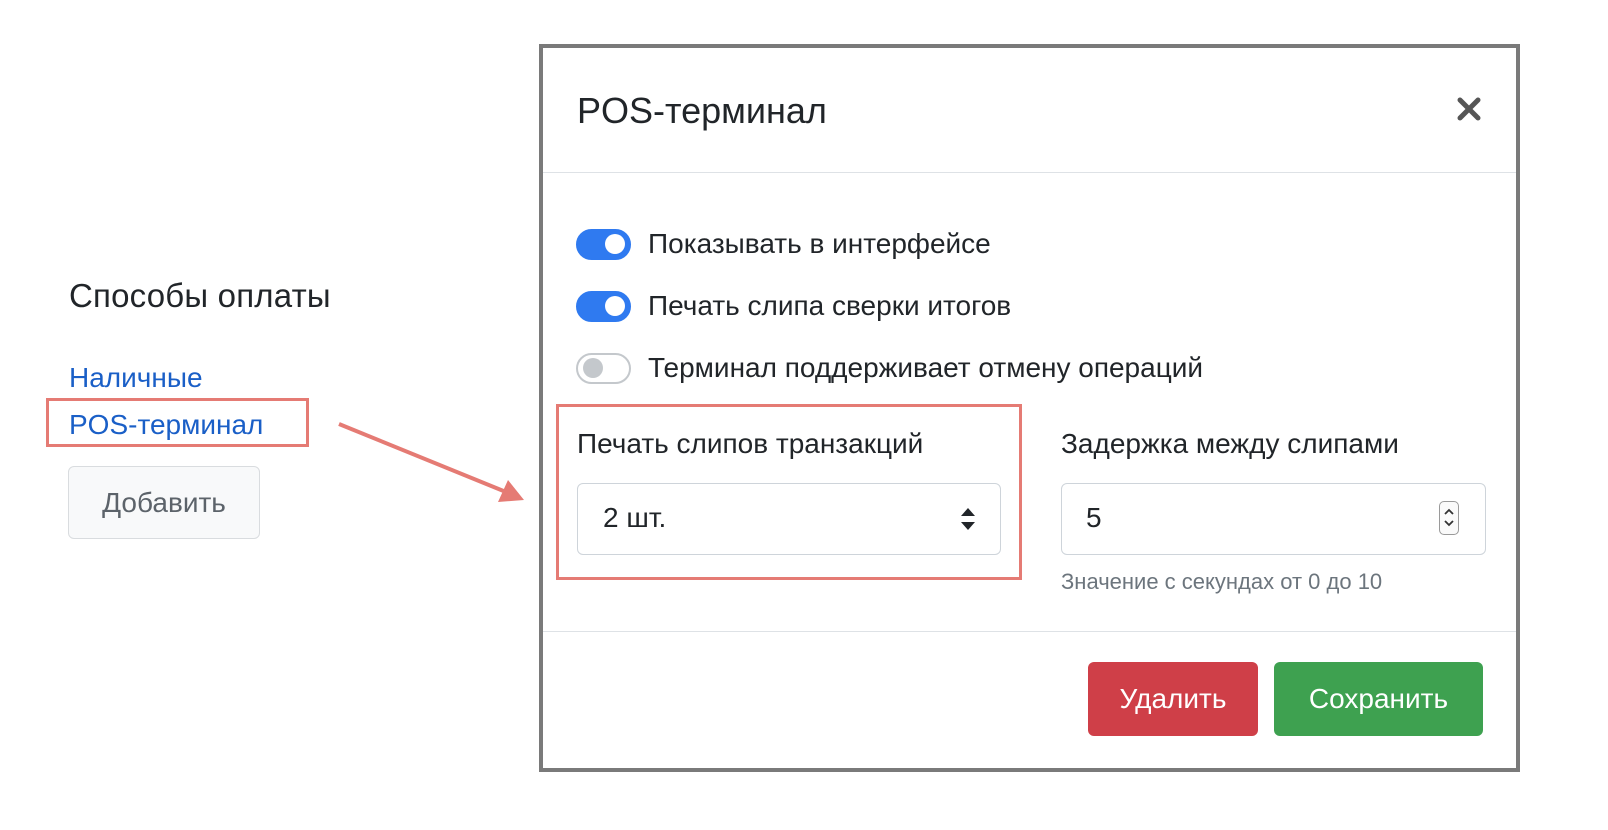  I want to click on show-in-interface-switch, so click(603, 244).